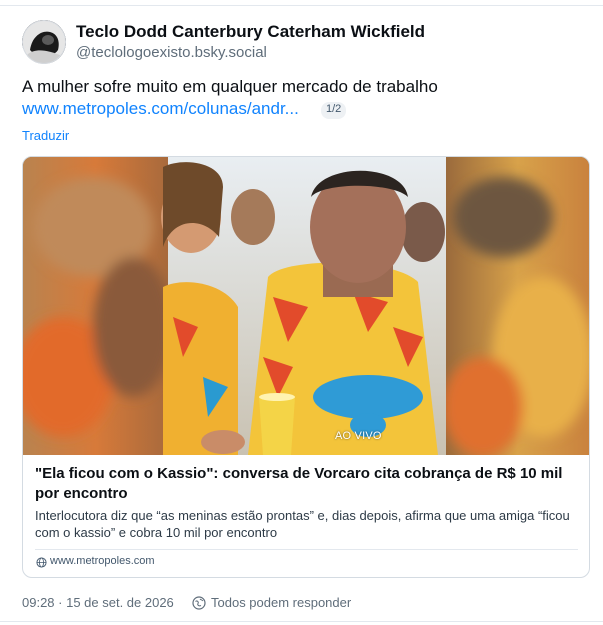  What do you see at coordinates (334, 110) in the screenshot?
I see `link-count-badge: 1/2` at bounding box center [334, 110].